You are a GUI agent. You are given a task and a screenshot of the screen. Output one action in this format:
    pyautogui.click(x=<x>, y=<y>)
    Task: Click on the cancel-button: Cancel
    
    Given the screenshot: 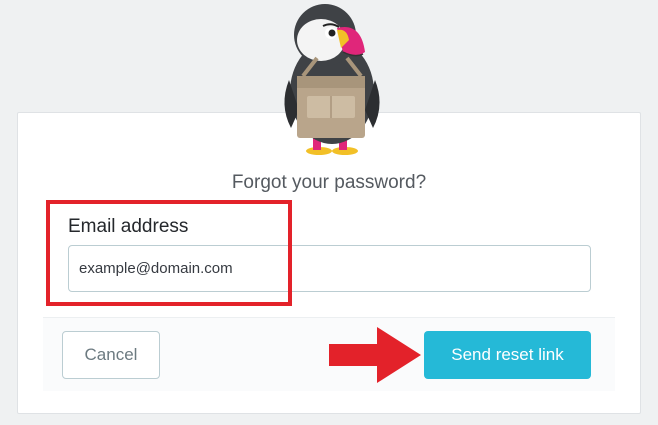 What is the action you would take?
    pyautogui.click(x=111, y=355)
    